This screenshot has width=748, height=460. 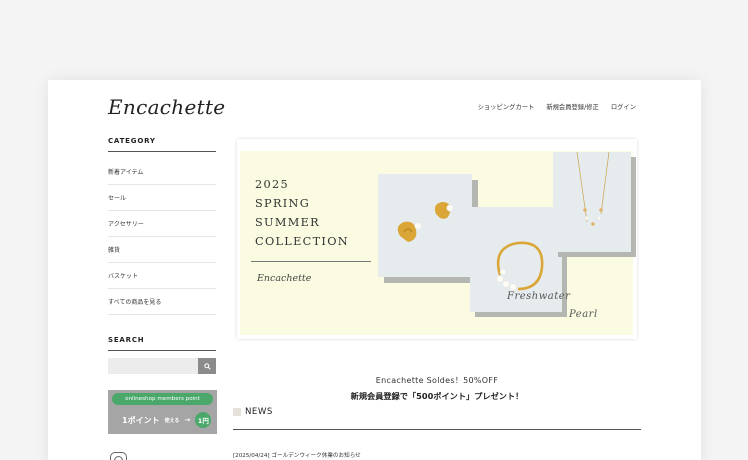 What do you see at coordinates (437, 429) in the screenshot?
I see `news-divider` at bounding box center [437, 429].